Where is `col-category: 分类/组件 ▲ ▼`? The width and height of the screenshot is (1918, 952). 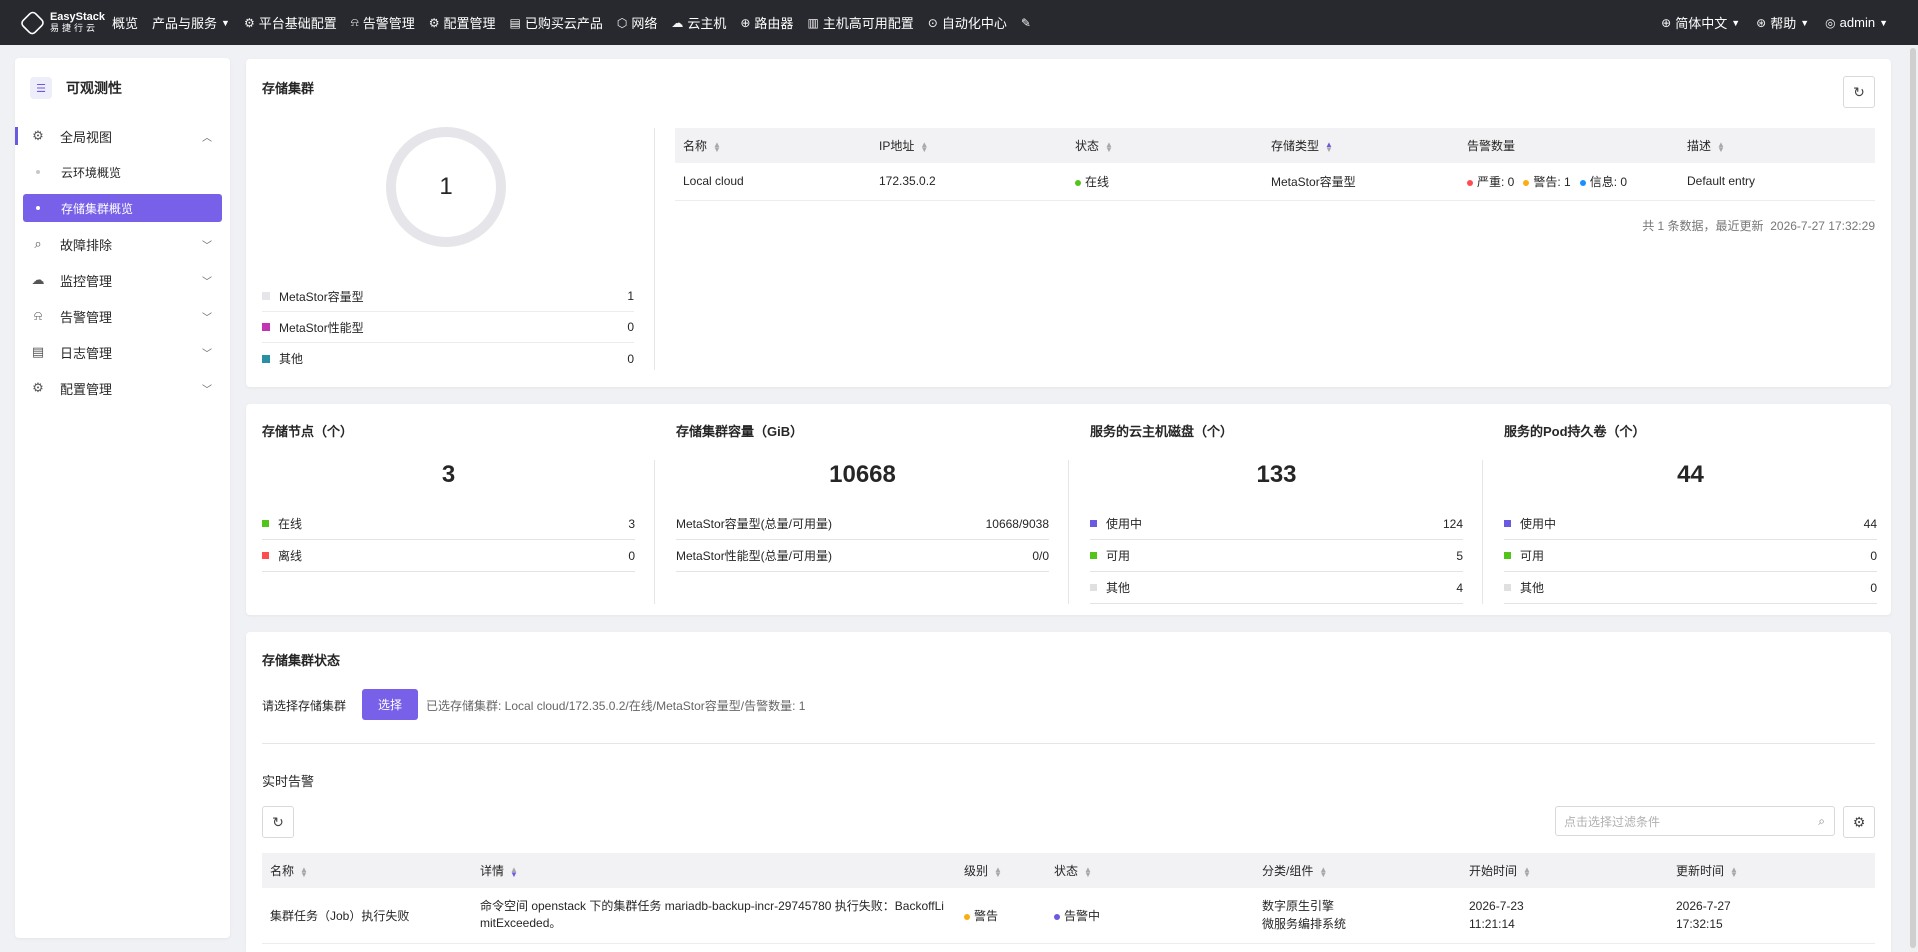
col-category: 分类/组件 ▲ ▼ is located at coordinates (1357, 870).